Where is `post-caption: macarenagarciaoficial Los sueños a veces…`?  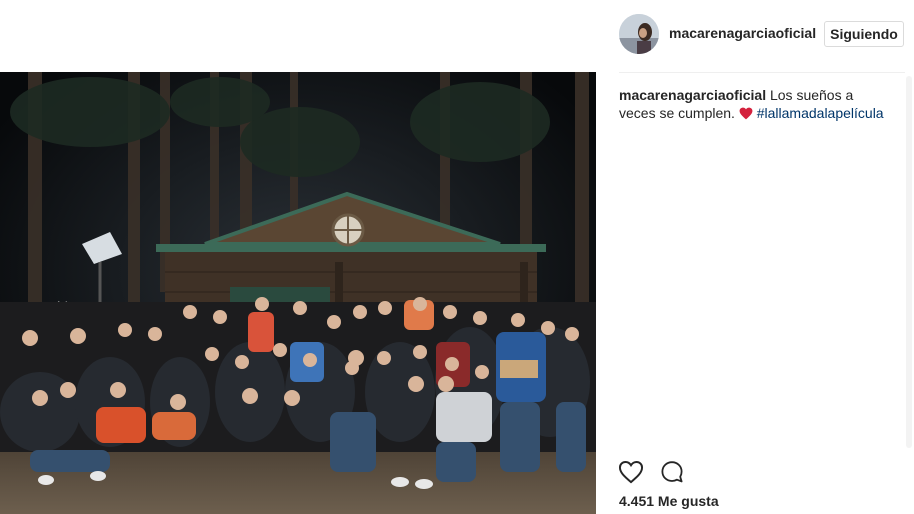
post-caption: macarenagarciaoficial Los sueños a veces… is located at coordinates (755, 105).